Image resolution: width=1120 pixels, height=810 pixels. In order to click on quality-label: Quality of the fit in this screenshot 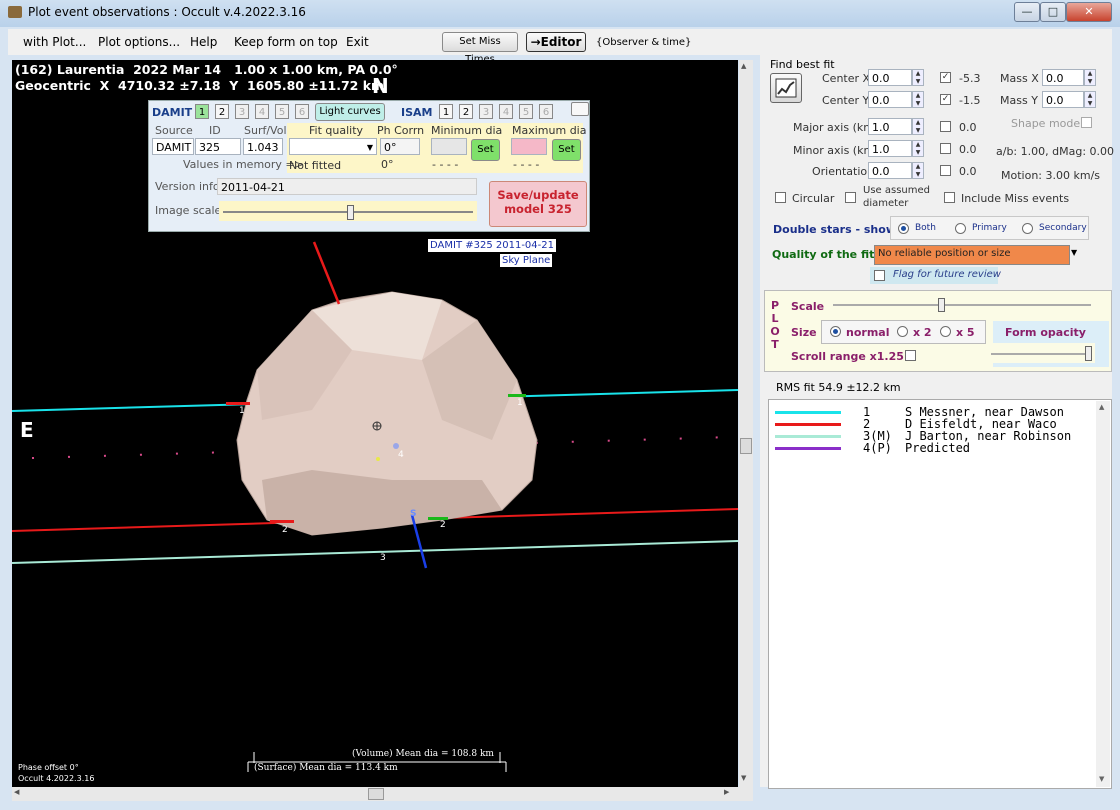, I will do `click(823, 254)`.